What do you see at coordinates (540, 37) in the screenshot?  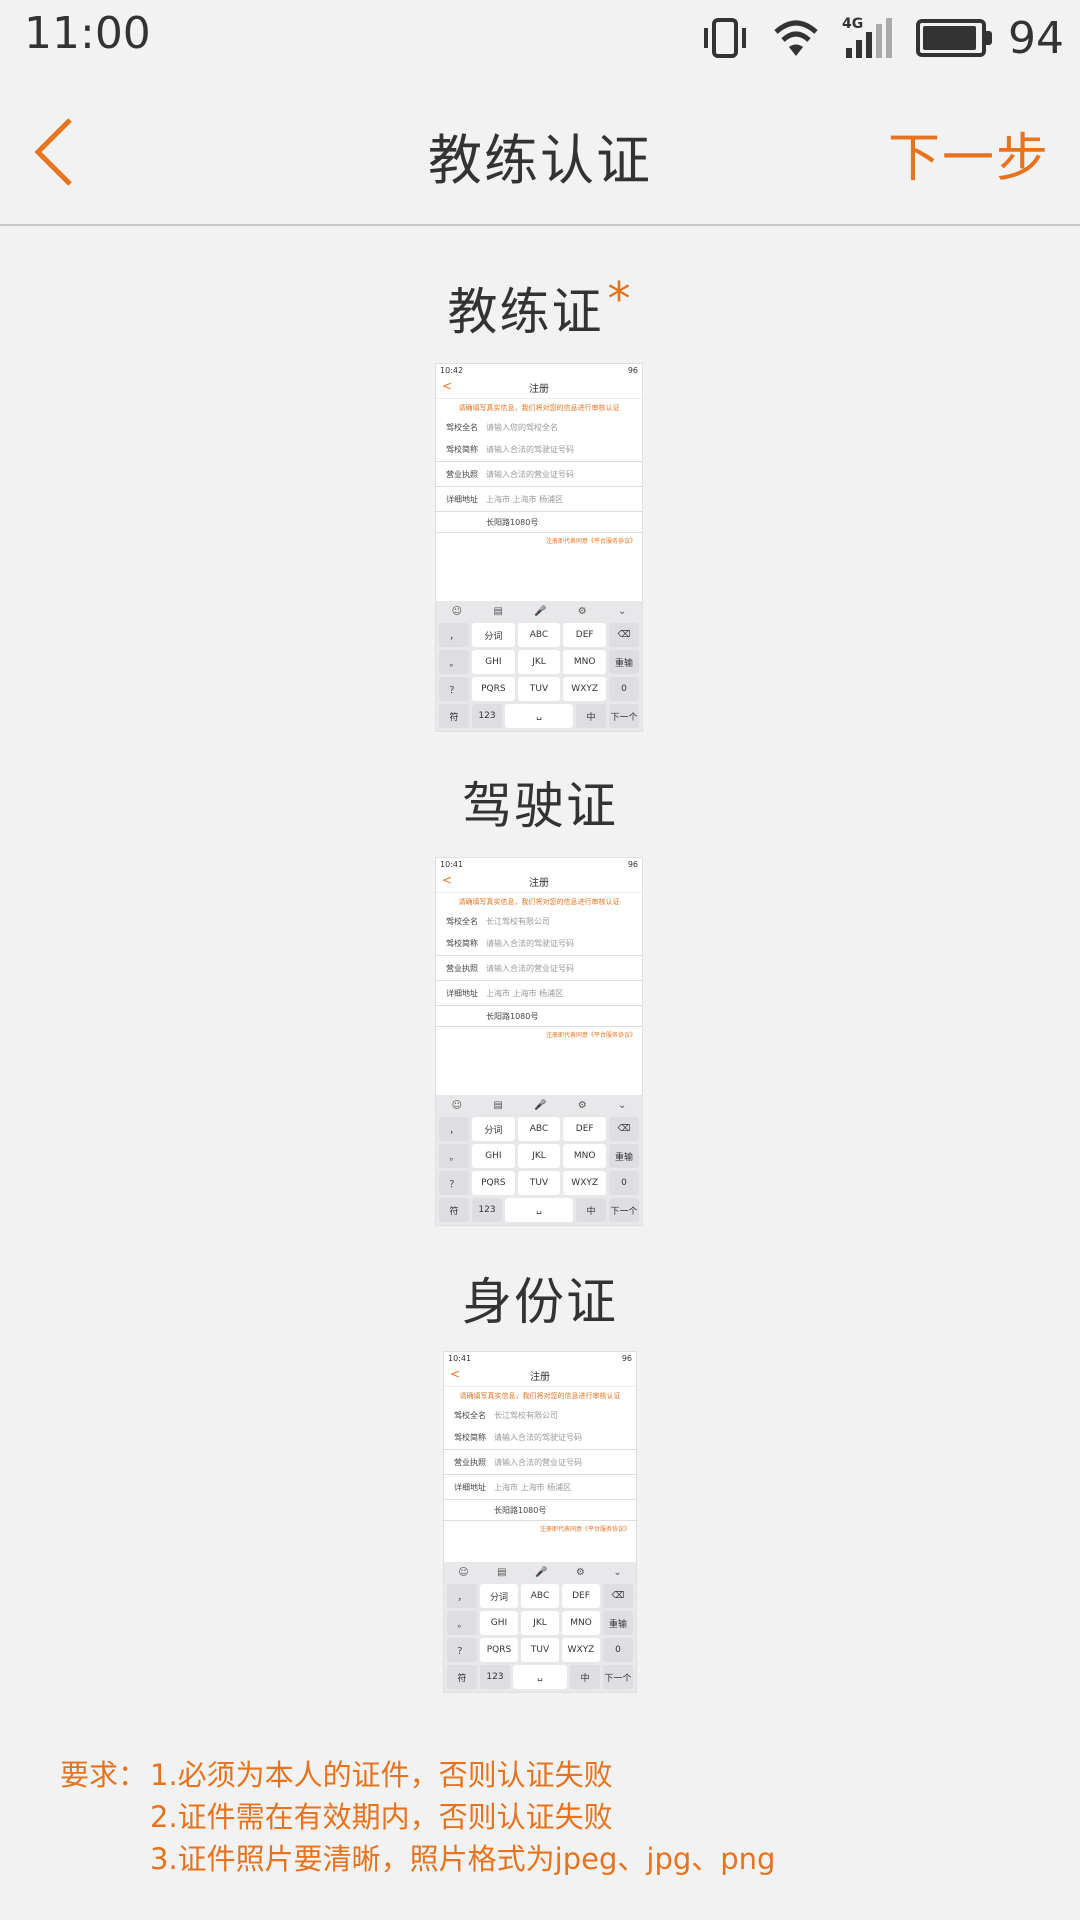 I see `status-bar: 11:00 4G 94` at bounding box center [540, 37].